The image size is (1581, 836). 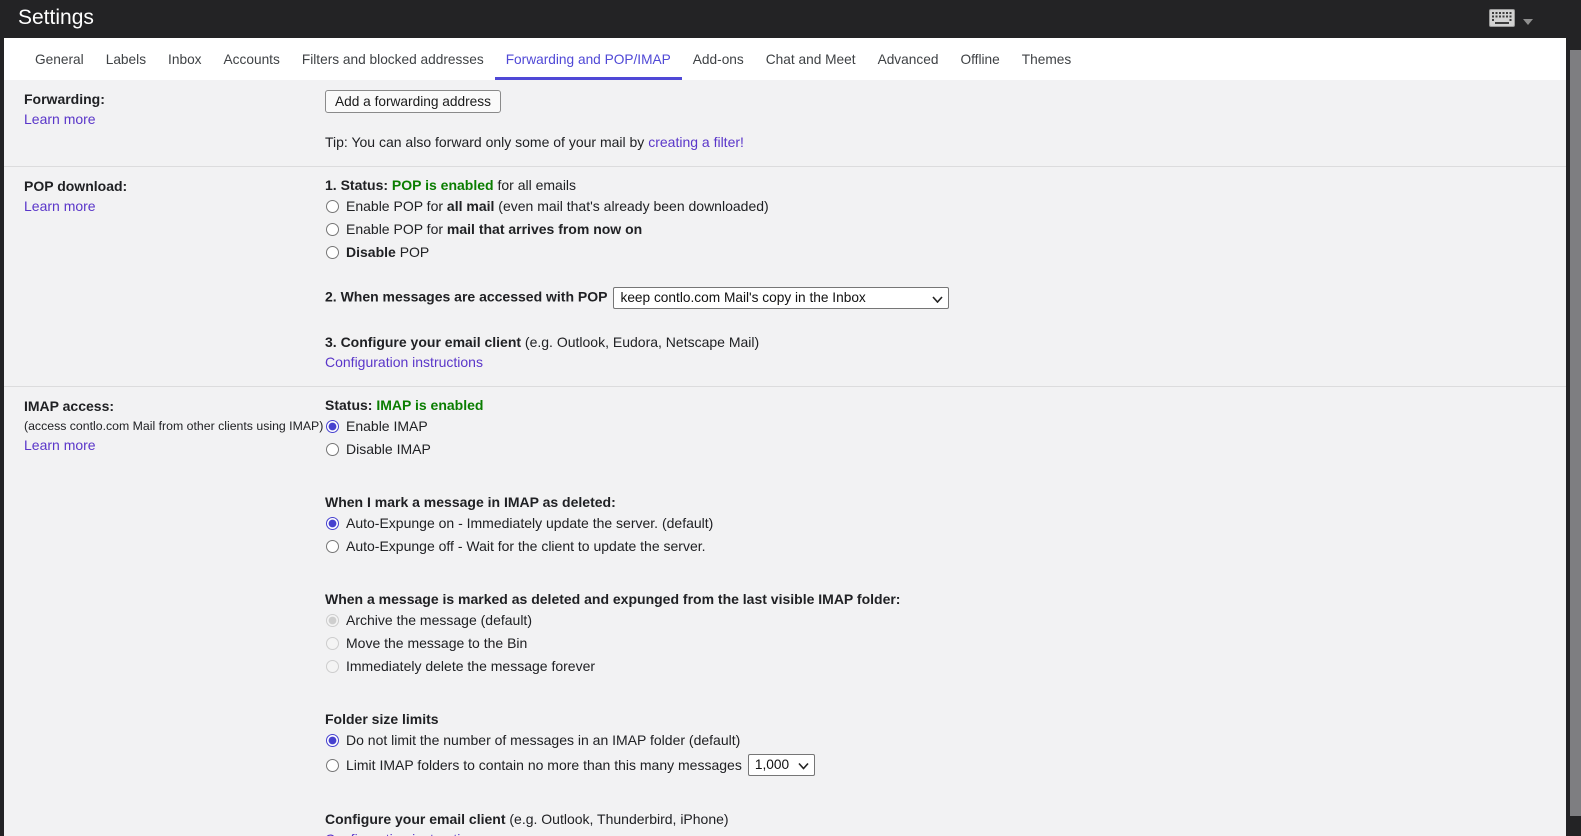 I want to click on tab-accounts: Accounts, so click(x=252, y=59).